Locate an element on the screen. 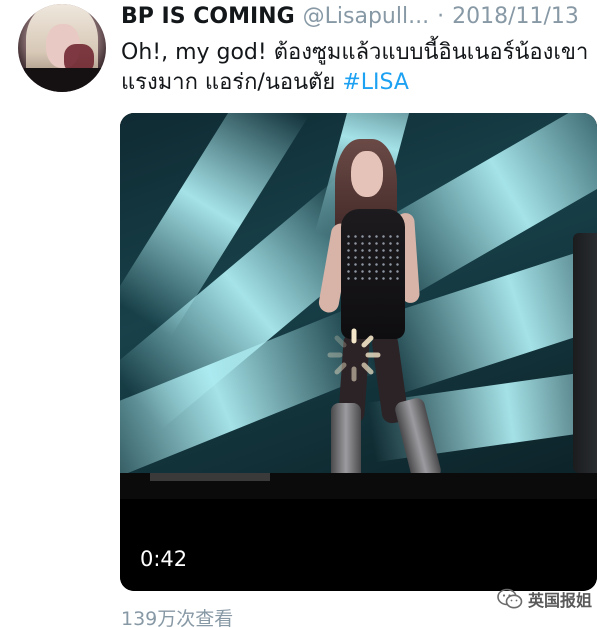 Image resolution: width=609 pixels, height=627 pixels. performer-figure is located at coordinates (385, 309).